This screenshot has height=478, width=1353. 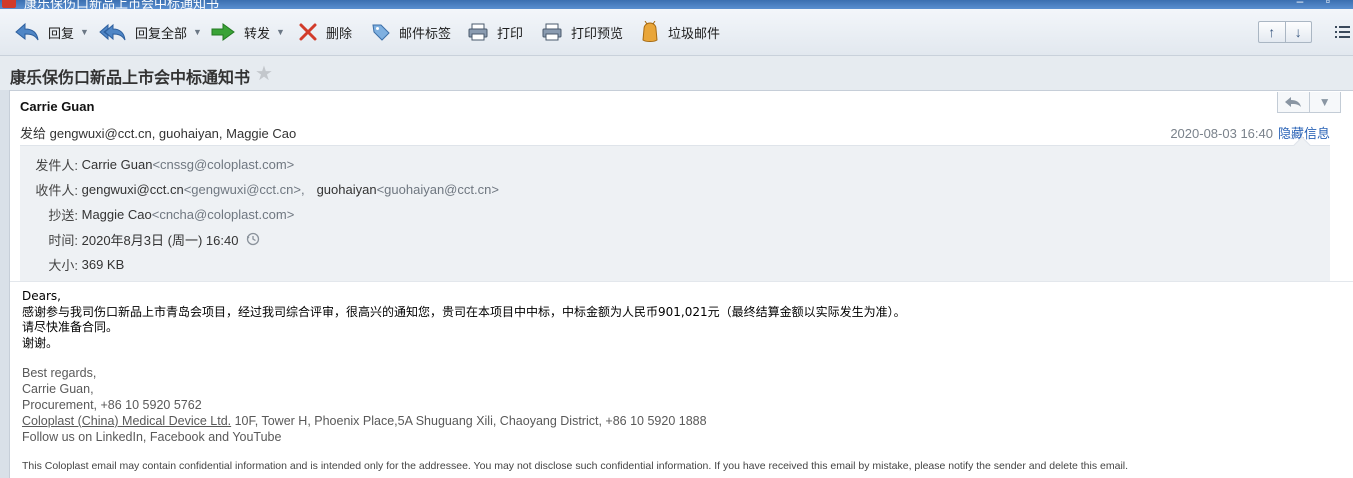 I want to click on clock-icon, so click(x=253, y=239).